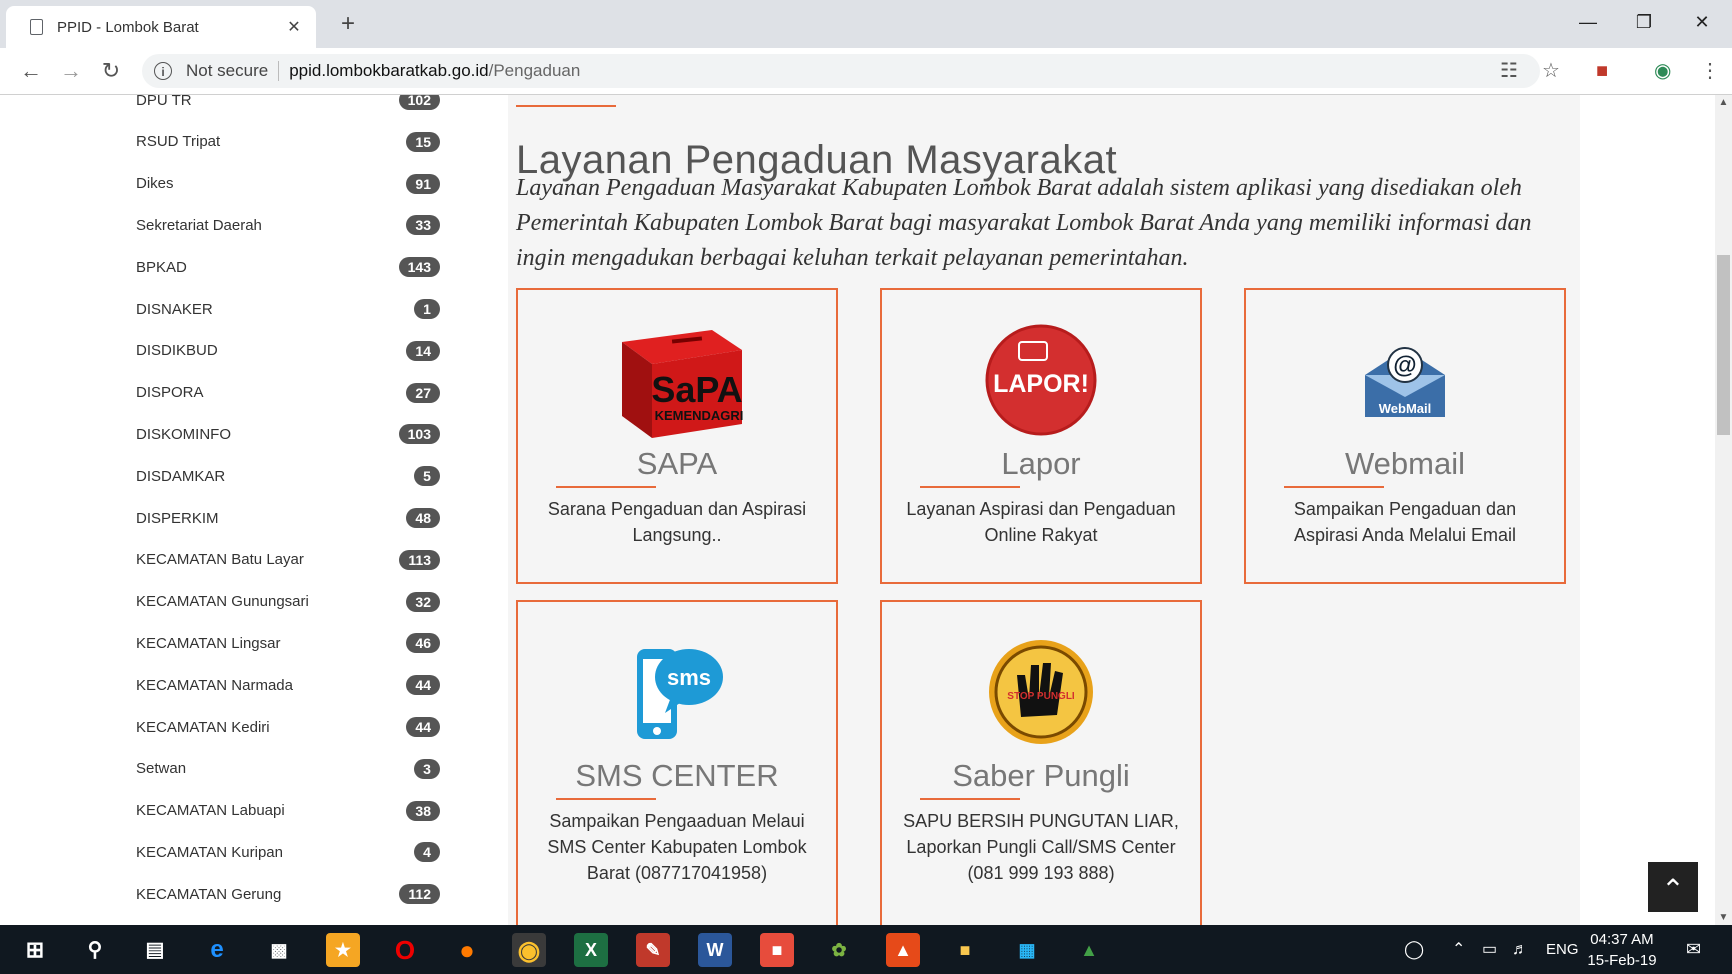 The height and width of the screenshot is (974, 1732). I want to click on sidebar-item: KECAMATAN Narmada 44, so click(288, 685).